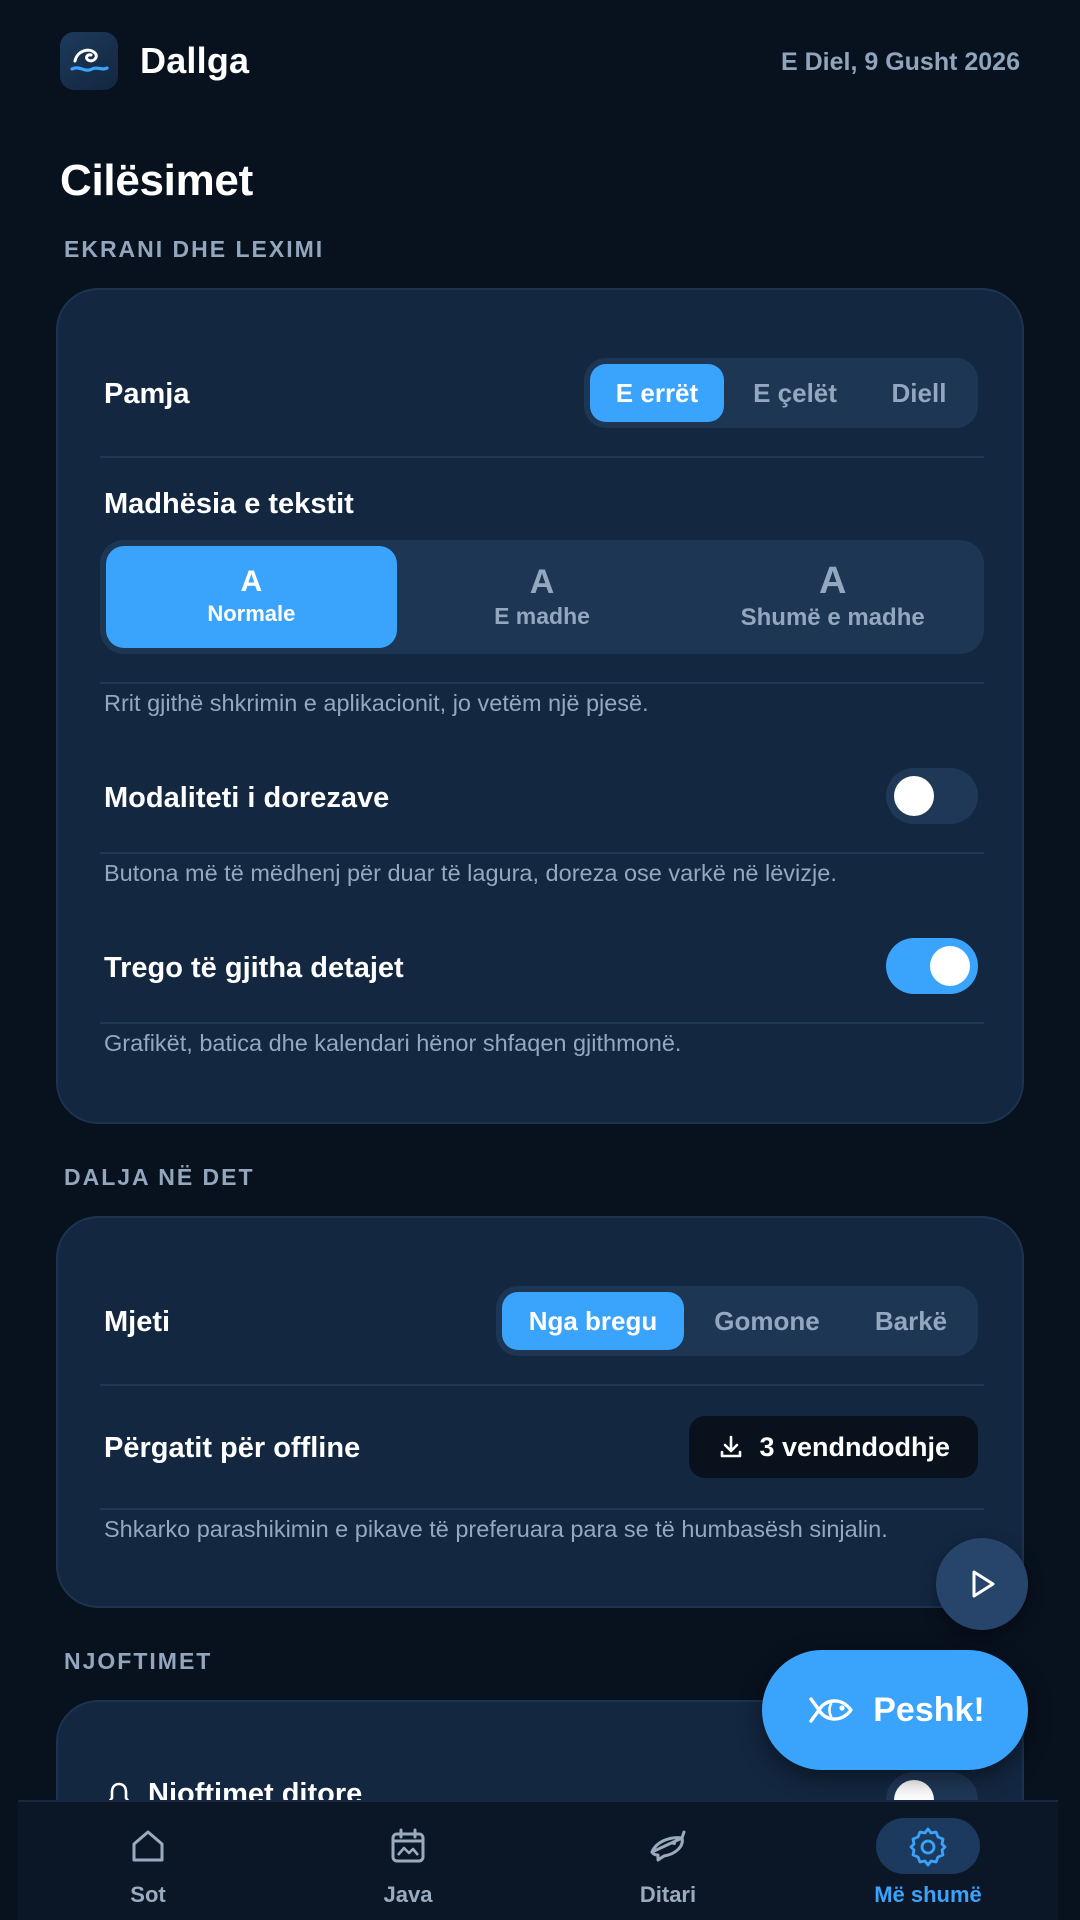  I want to click on app-header: Dallga E Diel, 9 Gusht 2026, so click(540, 65).